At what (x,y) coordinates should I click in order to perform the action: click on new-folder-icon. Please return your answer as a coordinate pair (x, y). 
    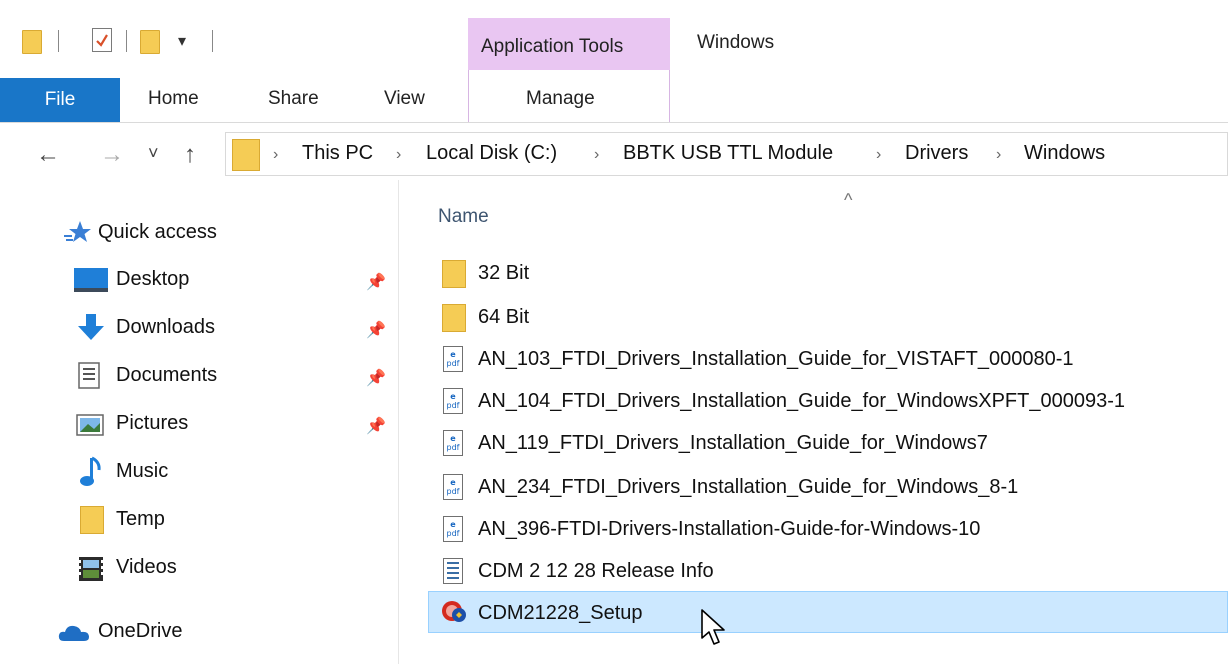
    Looking at the image, I should click on (150, 42).